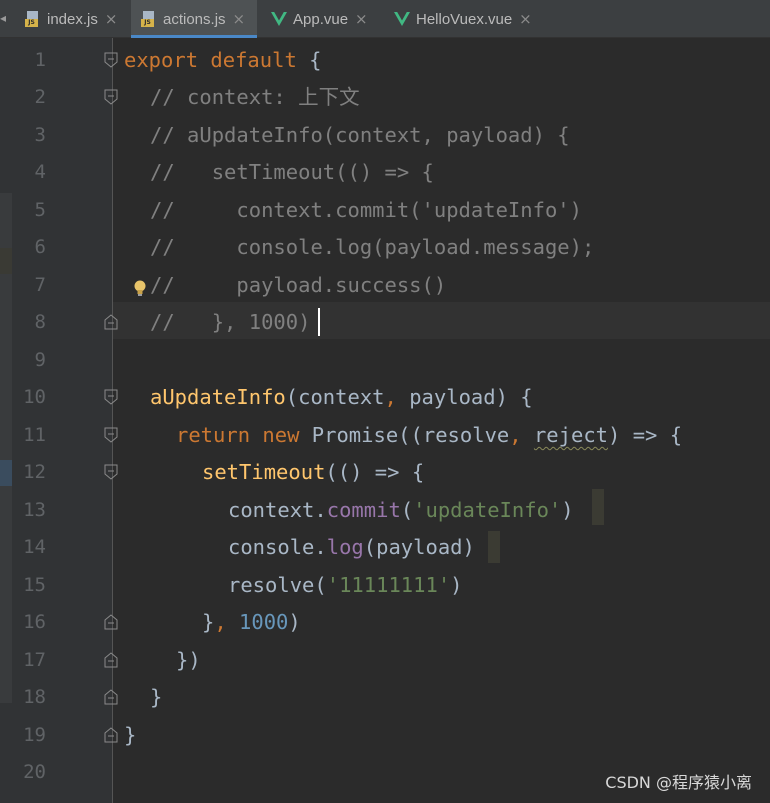  Describe the element at coordinates (34, 660) in the screenshot. I see `line-number: 17` at that location.